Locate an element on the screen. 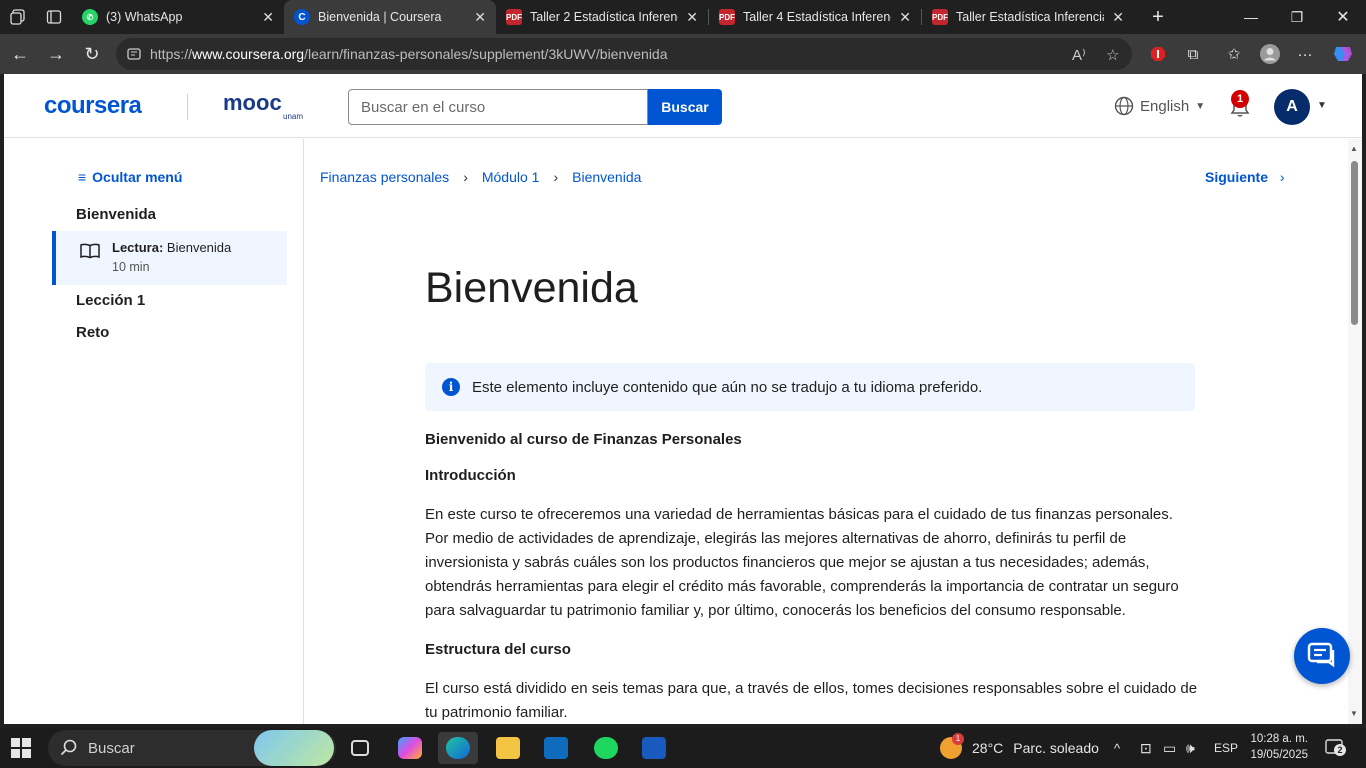 The image size is (1366, 768). weather-temp: 28°C is located at coordinates (988, 748).